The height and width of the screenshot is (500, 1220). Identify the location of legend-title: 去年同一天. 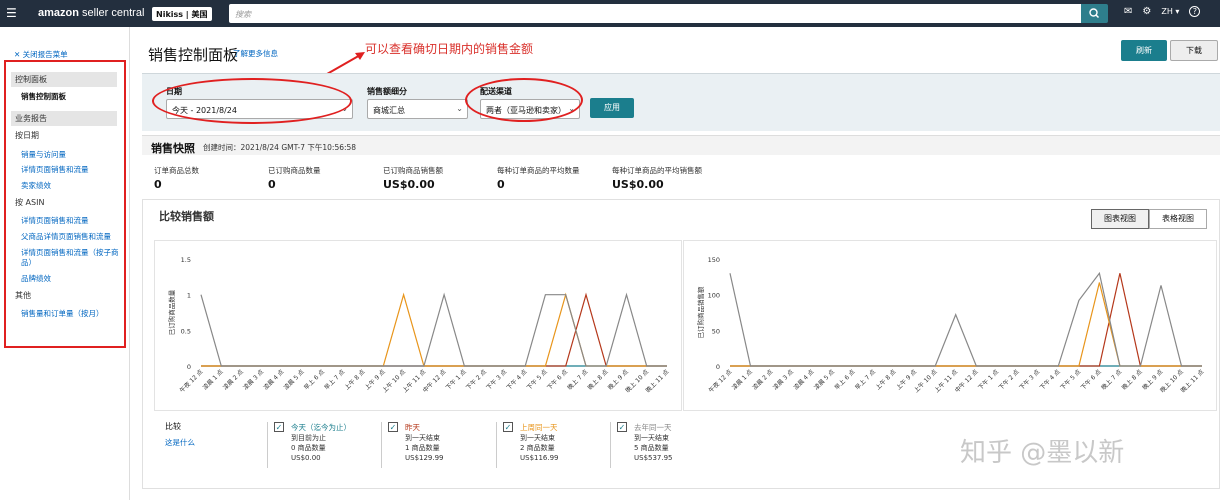
(653, 427).